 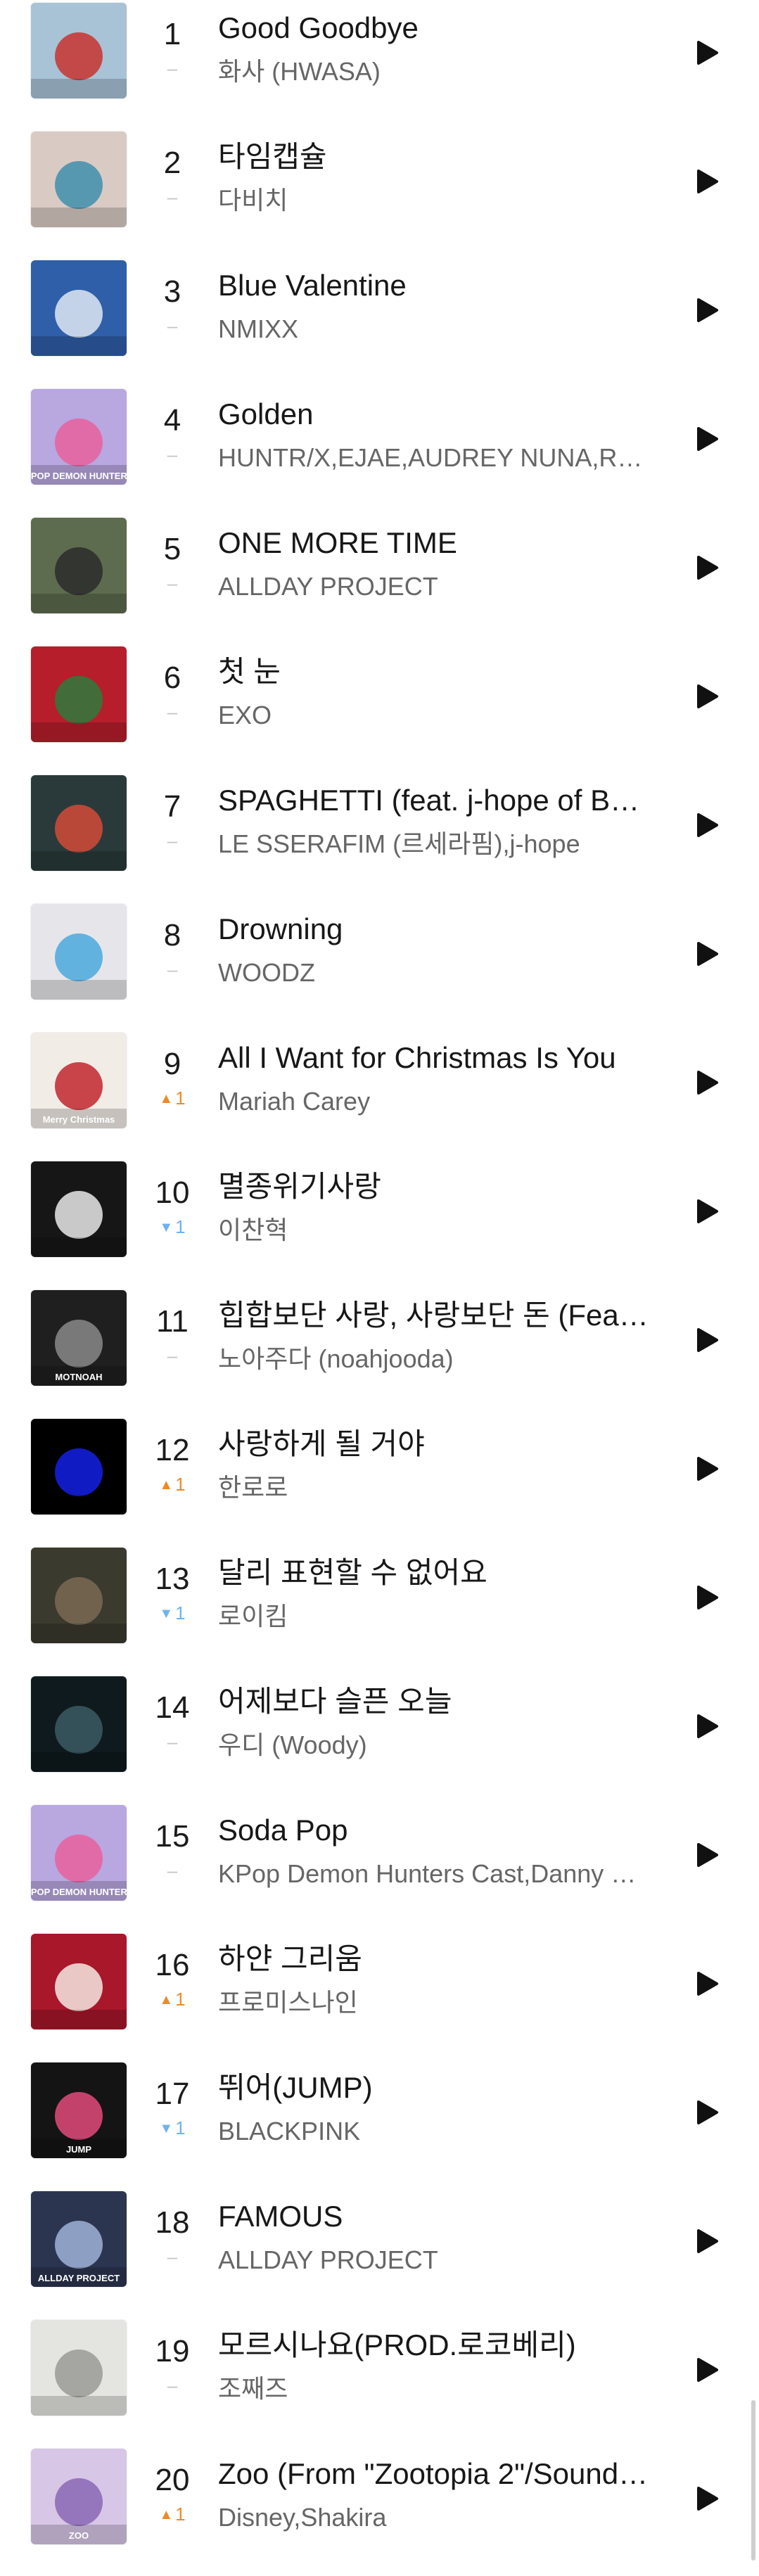 I want to click on album-cover: MOTNOAH, so click(x=79, y=1338).